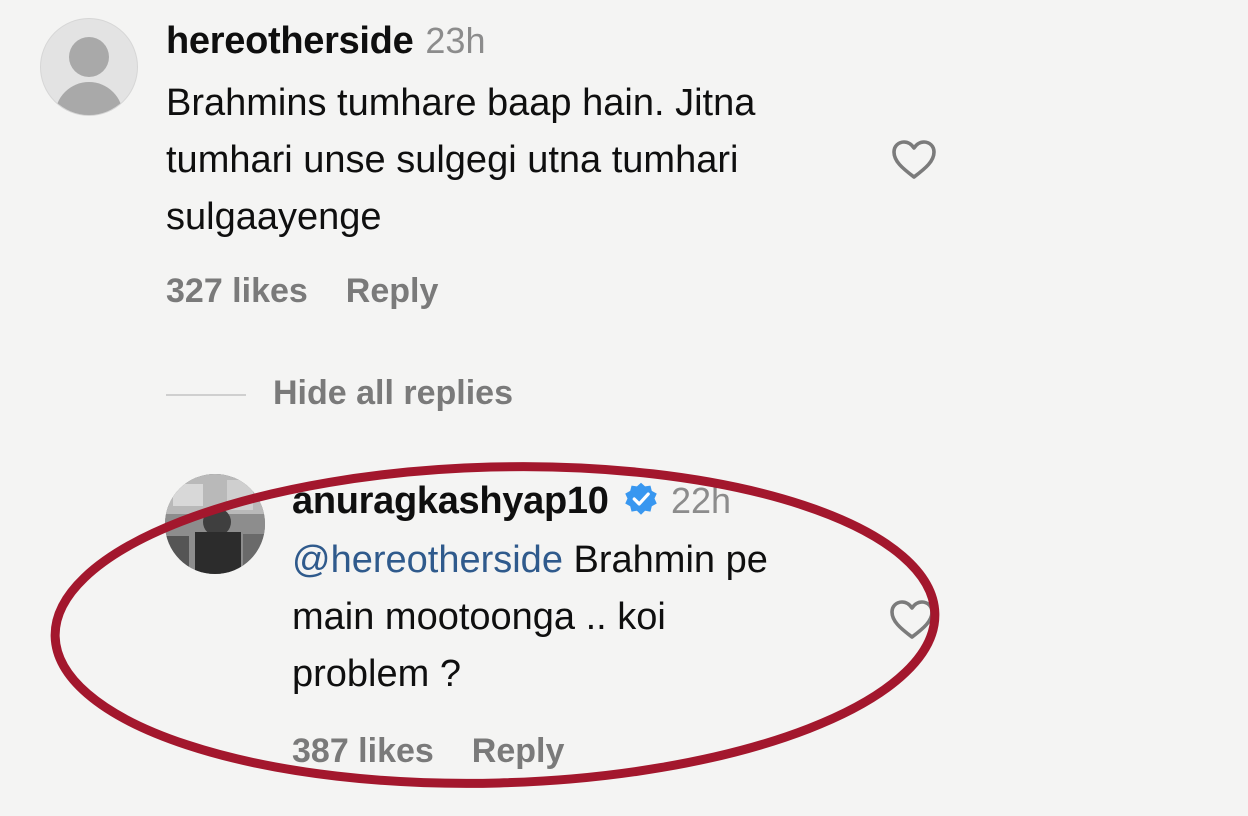  I want to click on comment-username: hereotherside, so click(290, 41).